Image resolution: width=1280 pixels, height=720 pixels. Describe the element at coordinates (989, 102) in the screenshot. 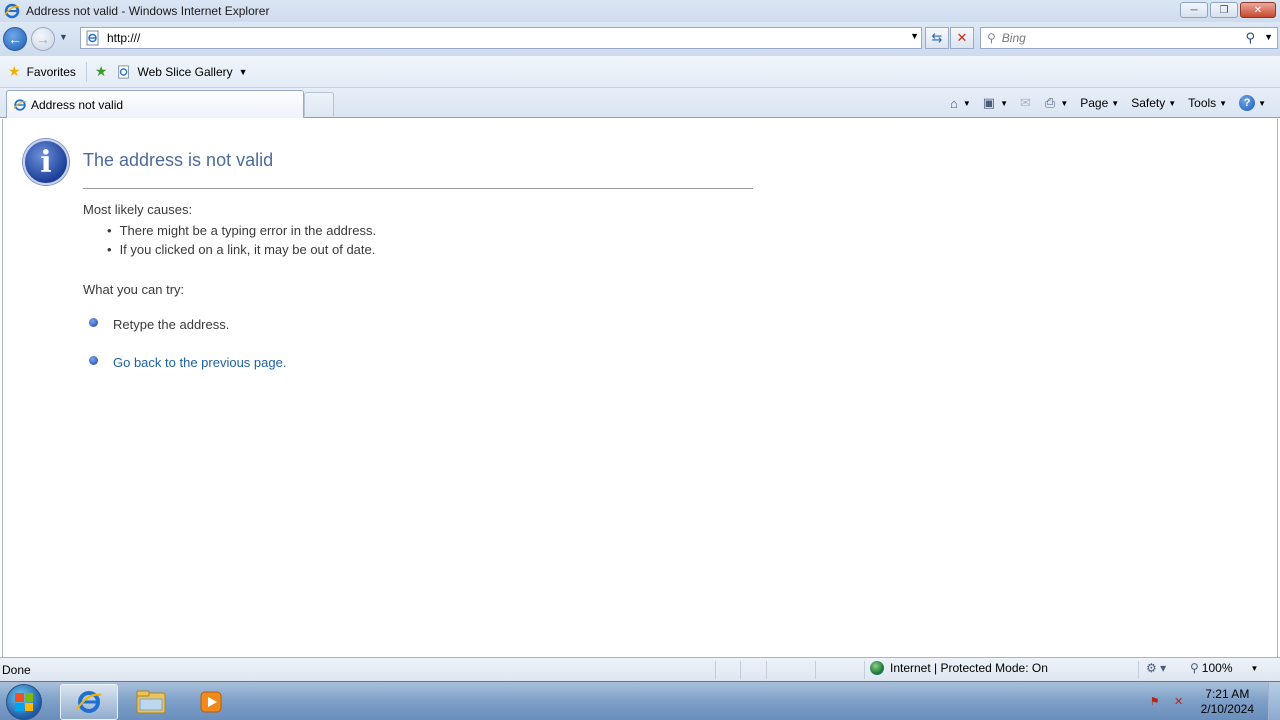

I see `rss-feed-icon: ▣` at that location.